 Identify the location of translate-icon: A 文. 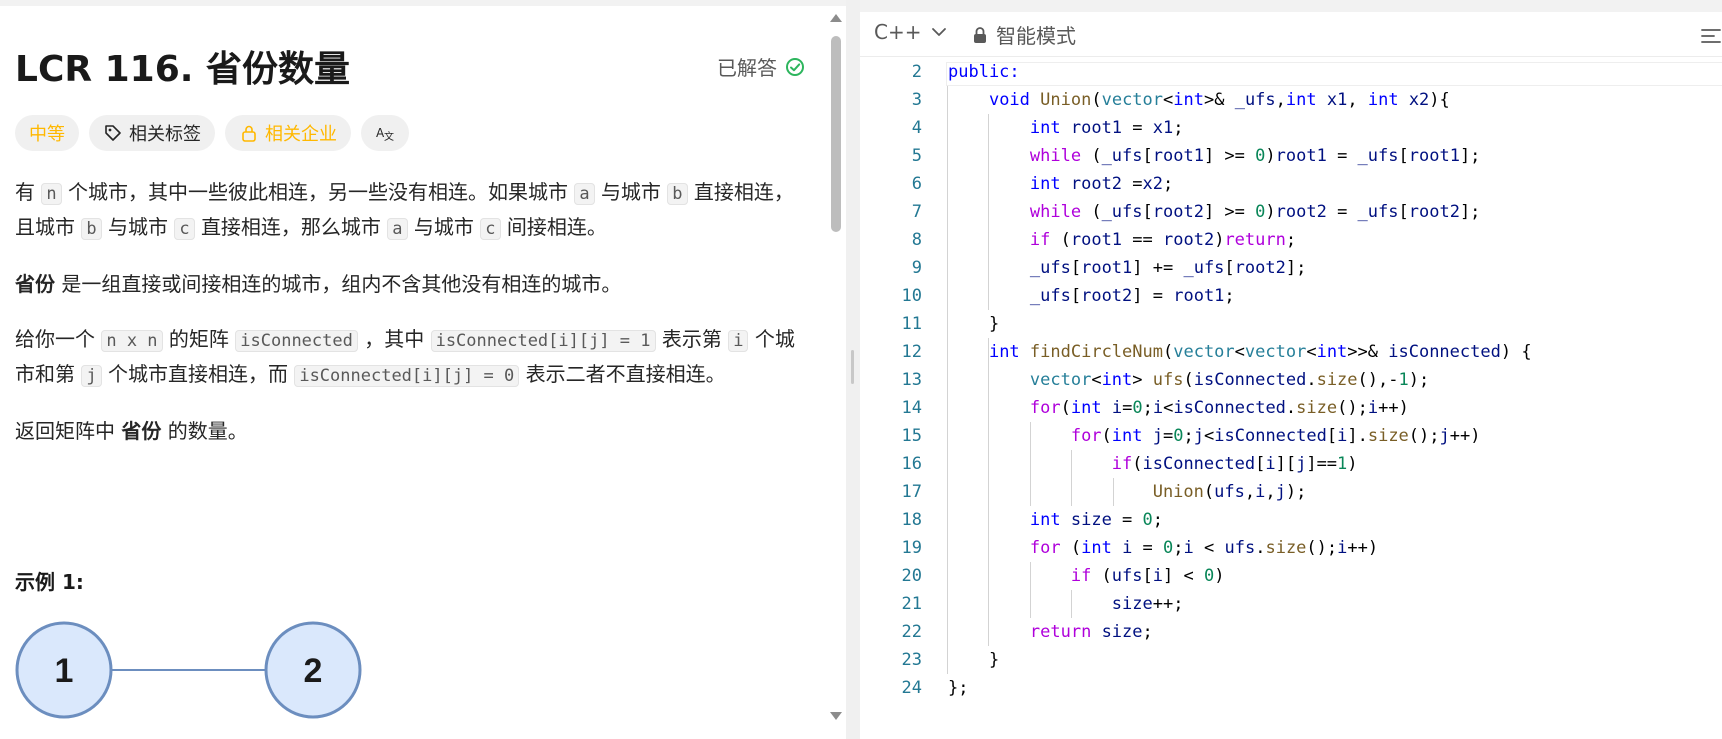
(385, 134).